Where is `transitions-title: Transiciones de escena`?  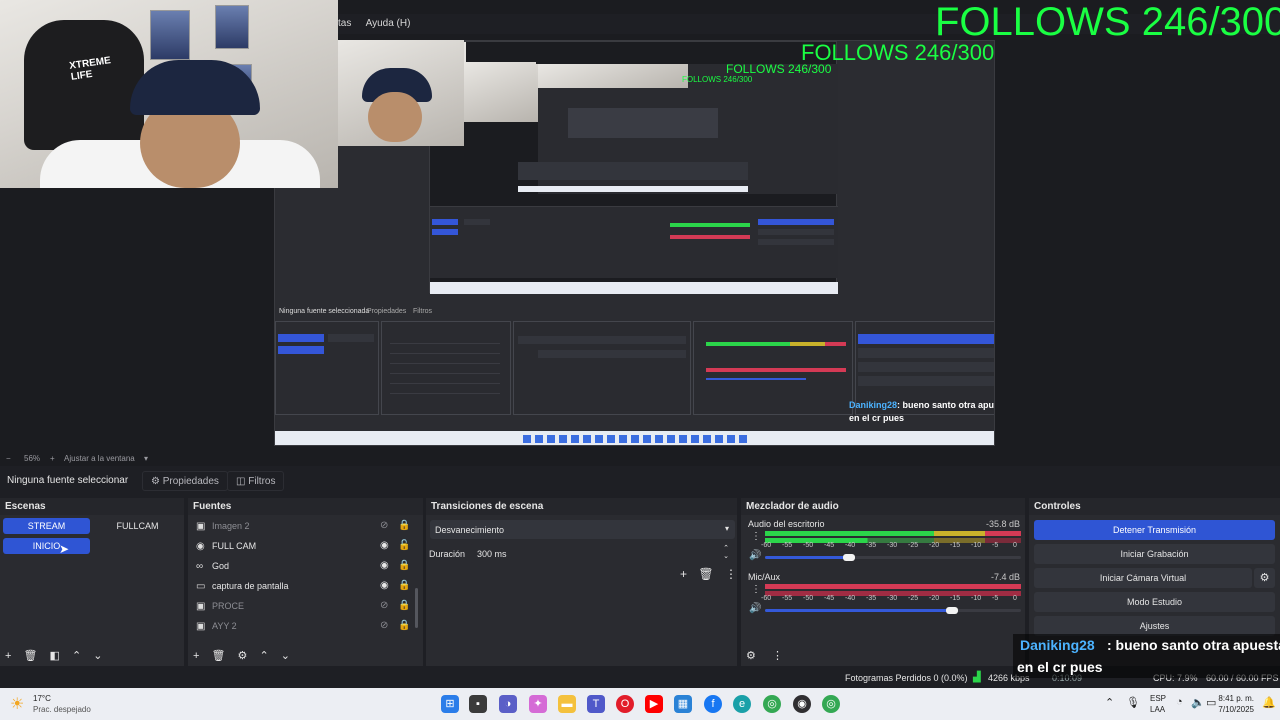 transitions-title: Transiciones de escena is located at coordinates (487, 506).